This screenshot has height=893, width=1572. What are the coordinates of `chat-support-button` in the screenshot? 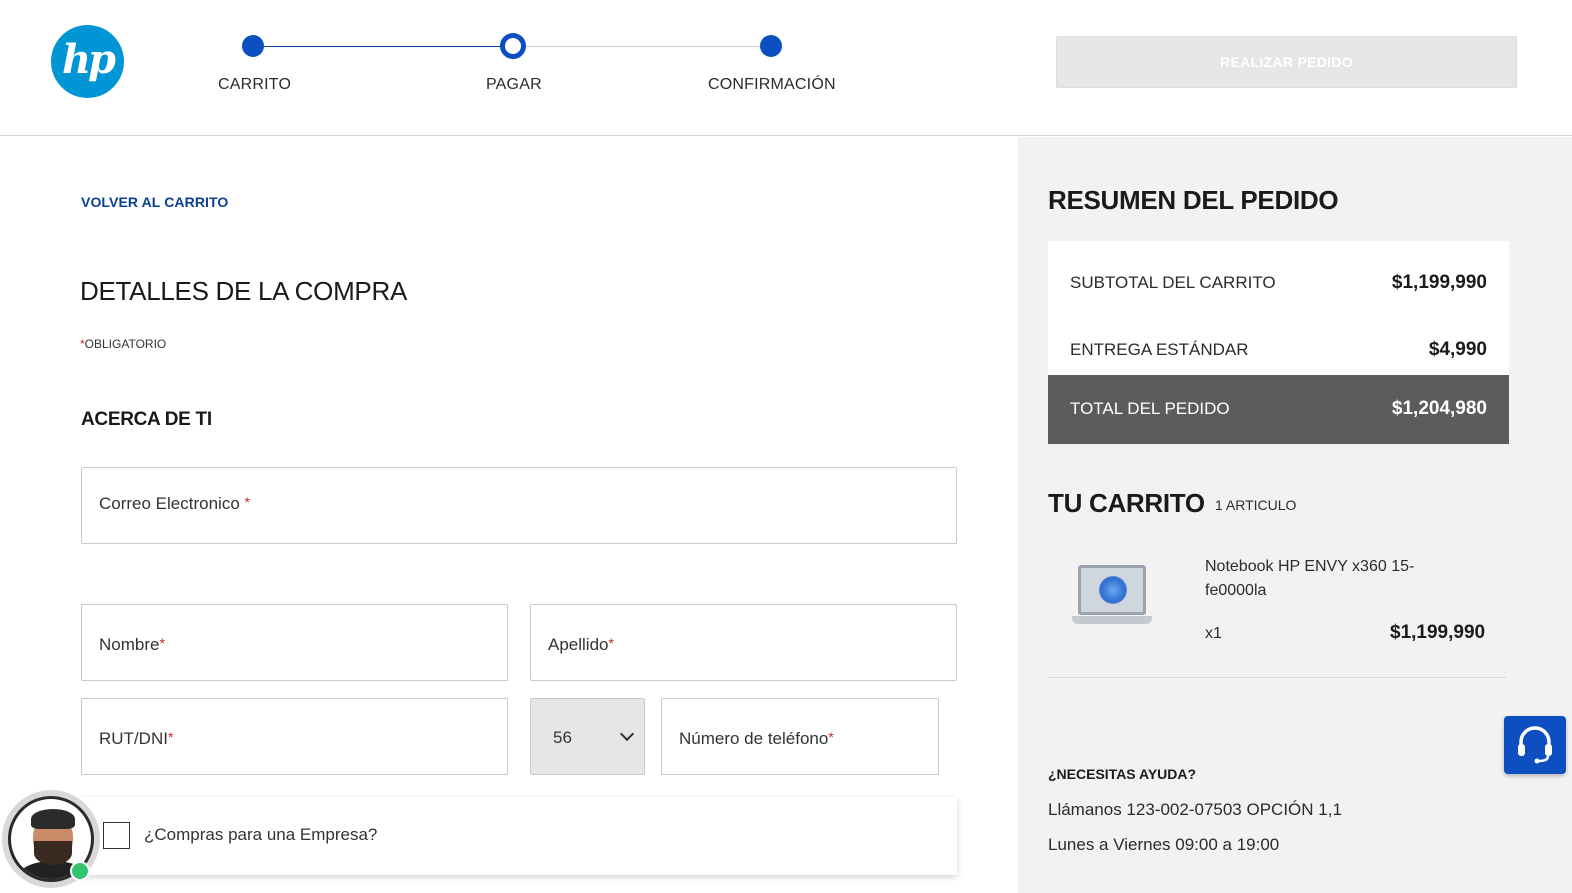 It's located at (1535, 745).